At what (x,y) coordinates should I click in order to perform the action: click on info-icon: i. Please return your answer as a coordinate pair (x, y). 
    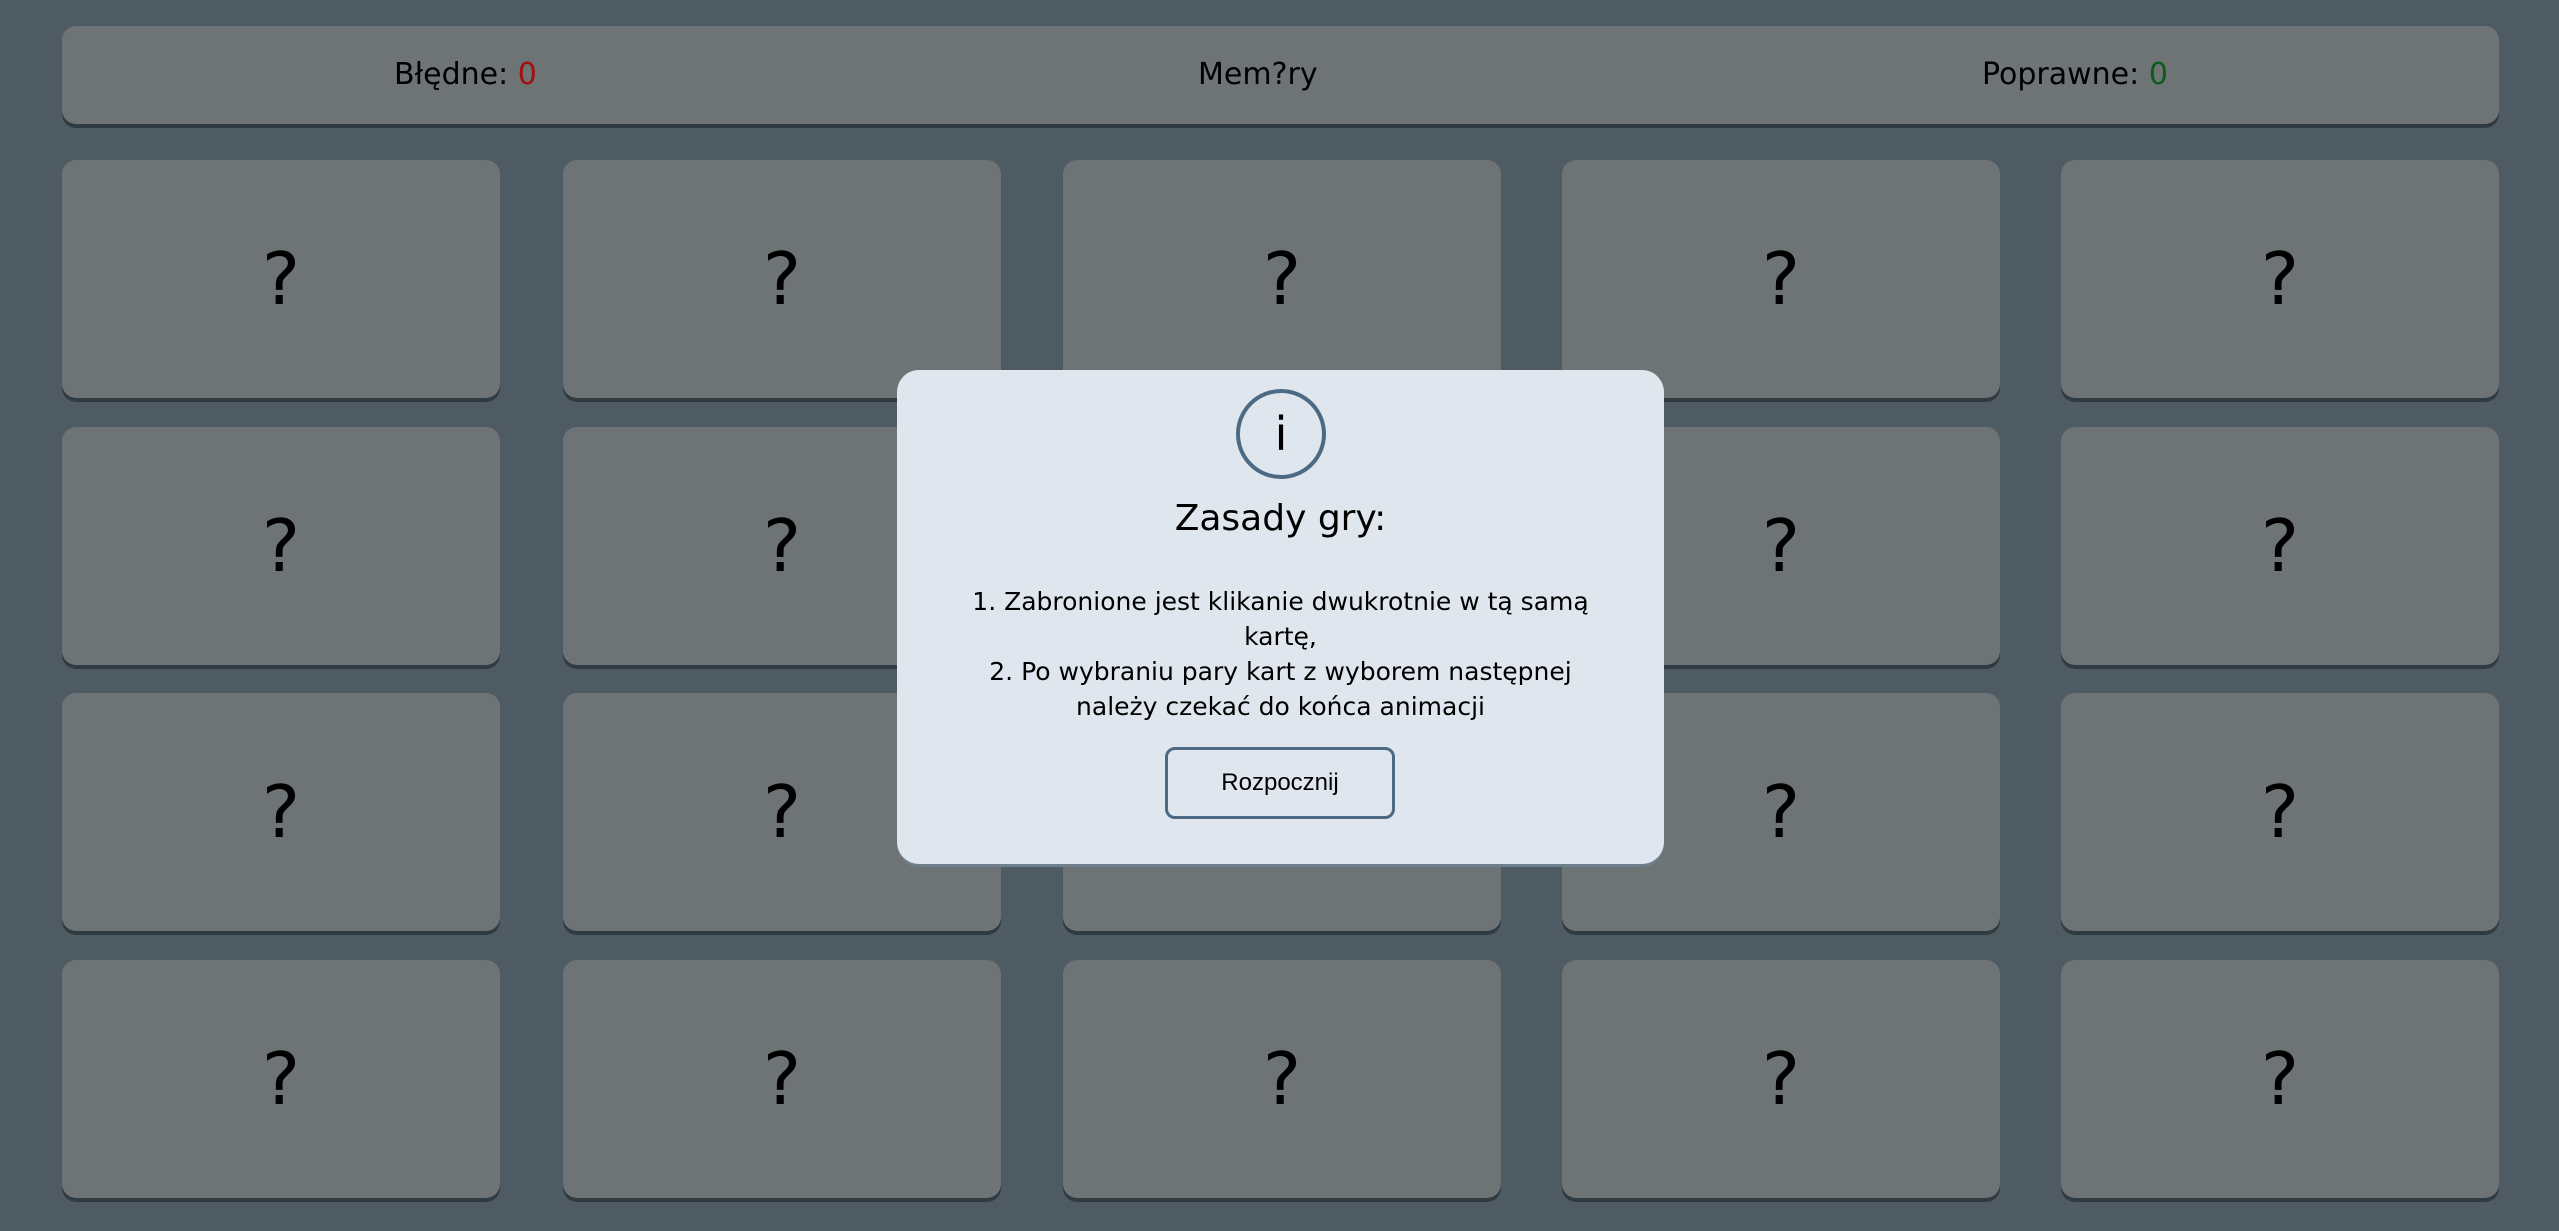
    Looking at the image, I should click on (1281, 434).